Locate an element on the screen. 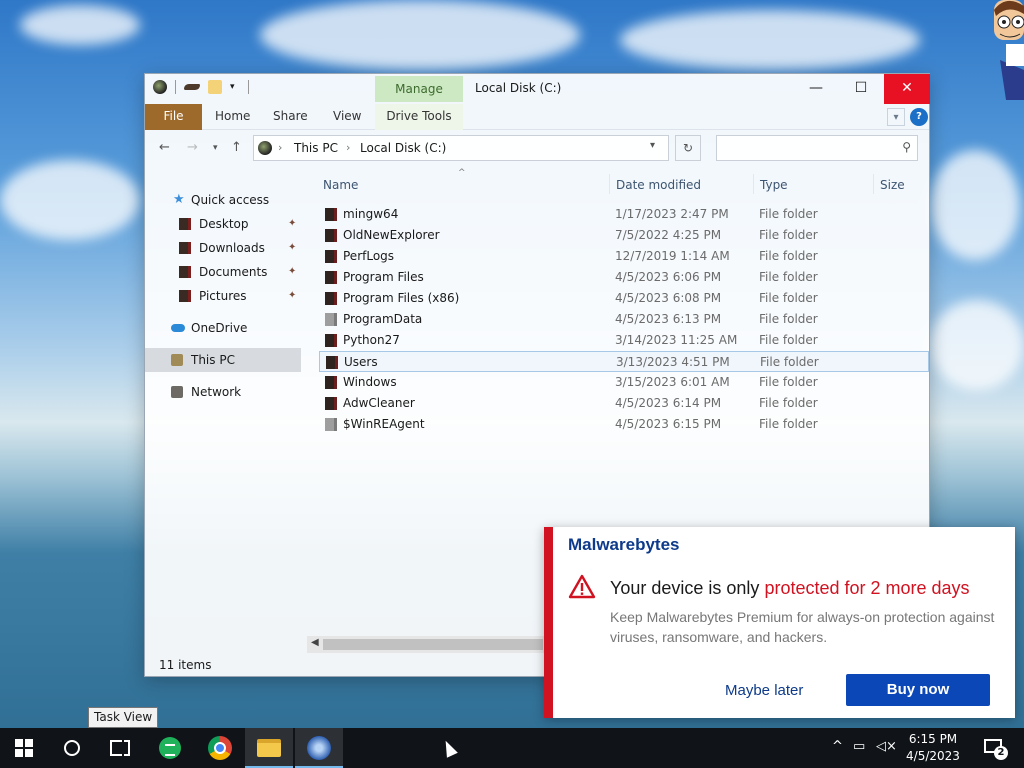  cartoon-character-image is located at coordinates (1009, 50).